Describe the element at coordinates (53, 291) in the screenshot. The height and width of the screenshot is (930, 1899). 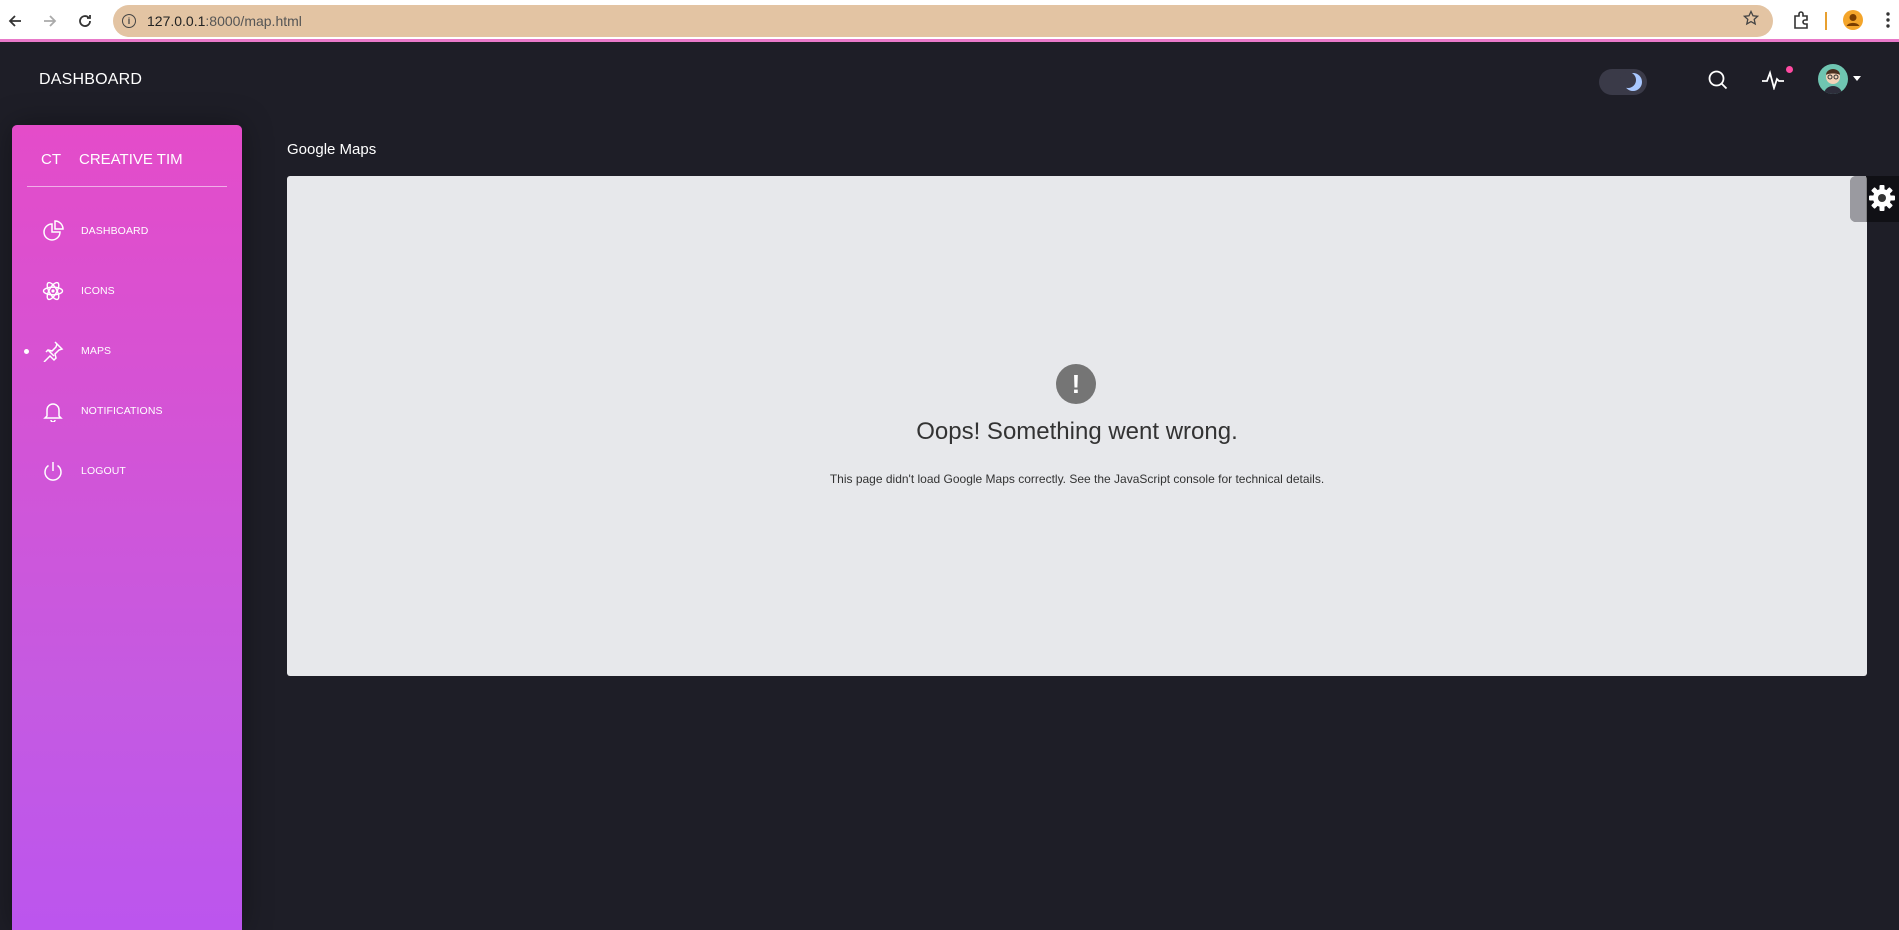
I see `atom-icon` at that location.